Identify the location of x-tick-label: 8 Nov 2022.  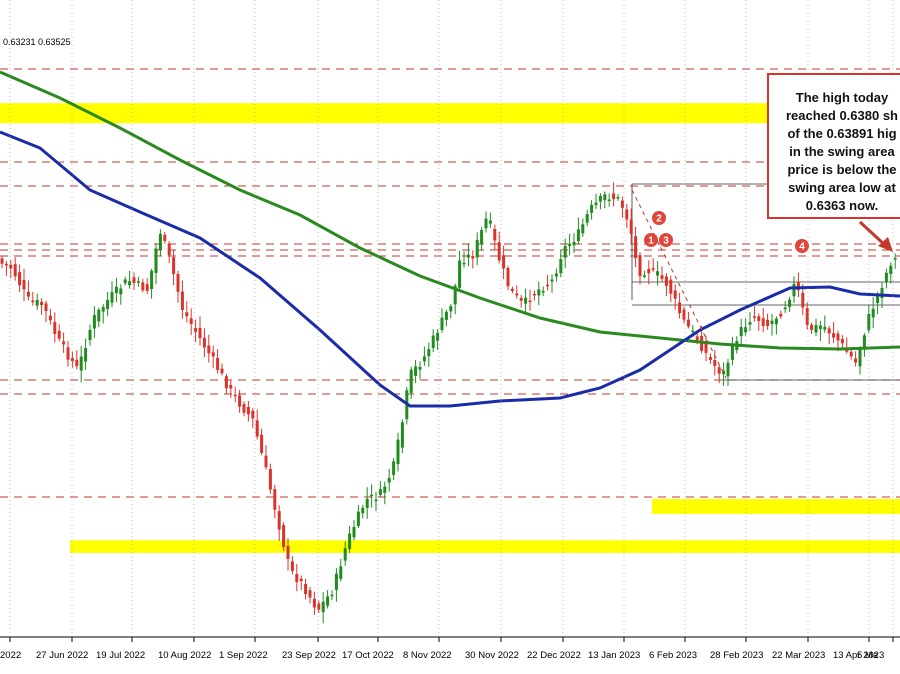
(427, 655).